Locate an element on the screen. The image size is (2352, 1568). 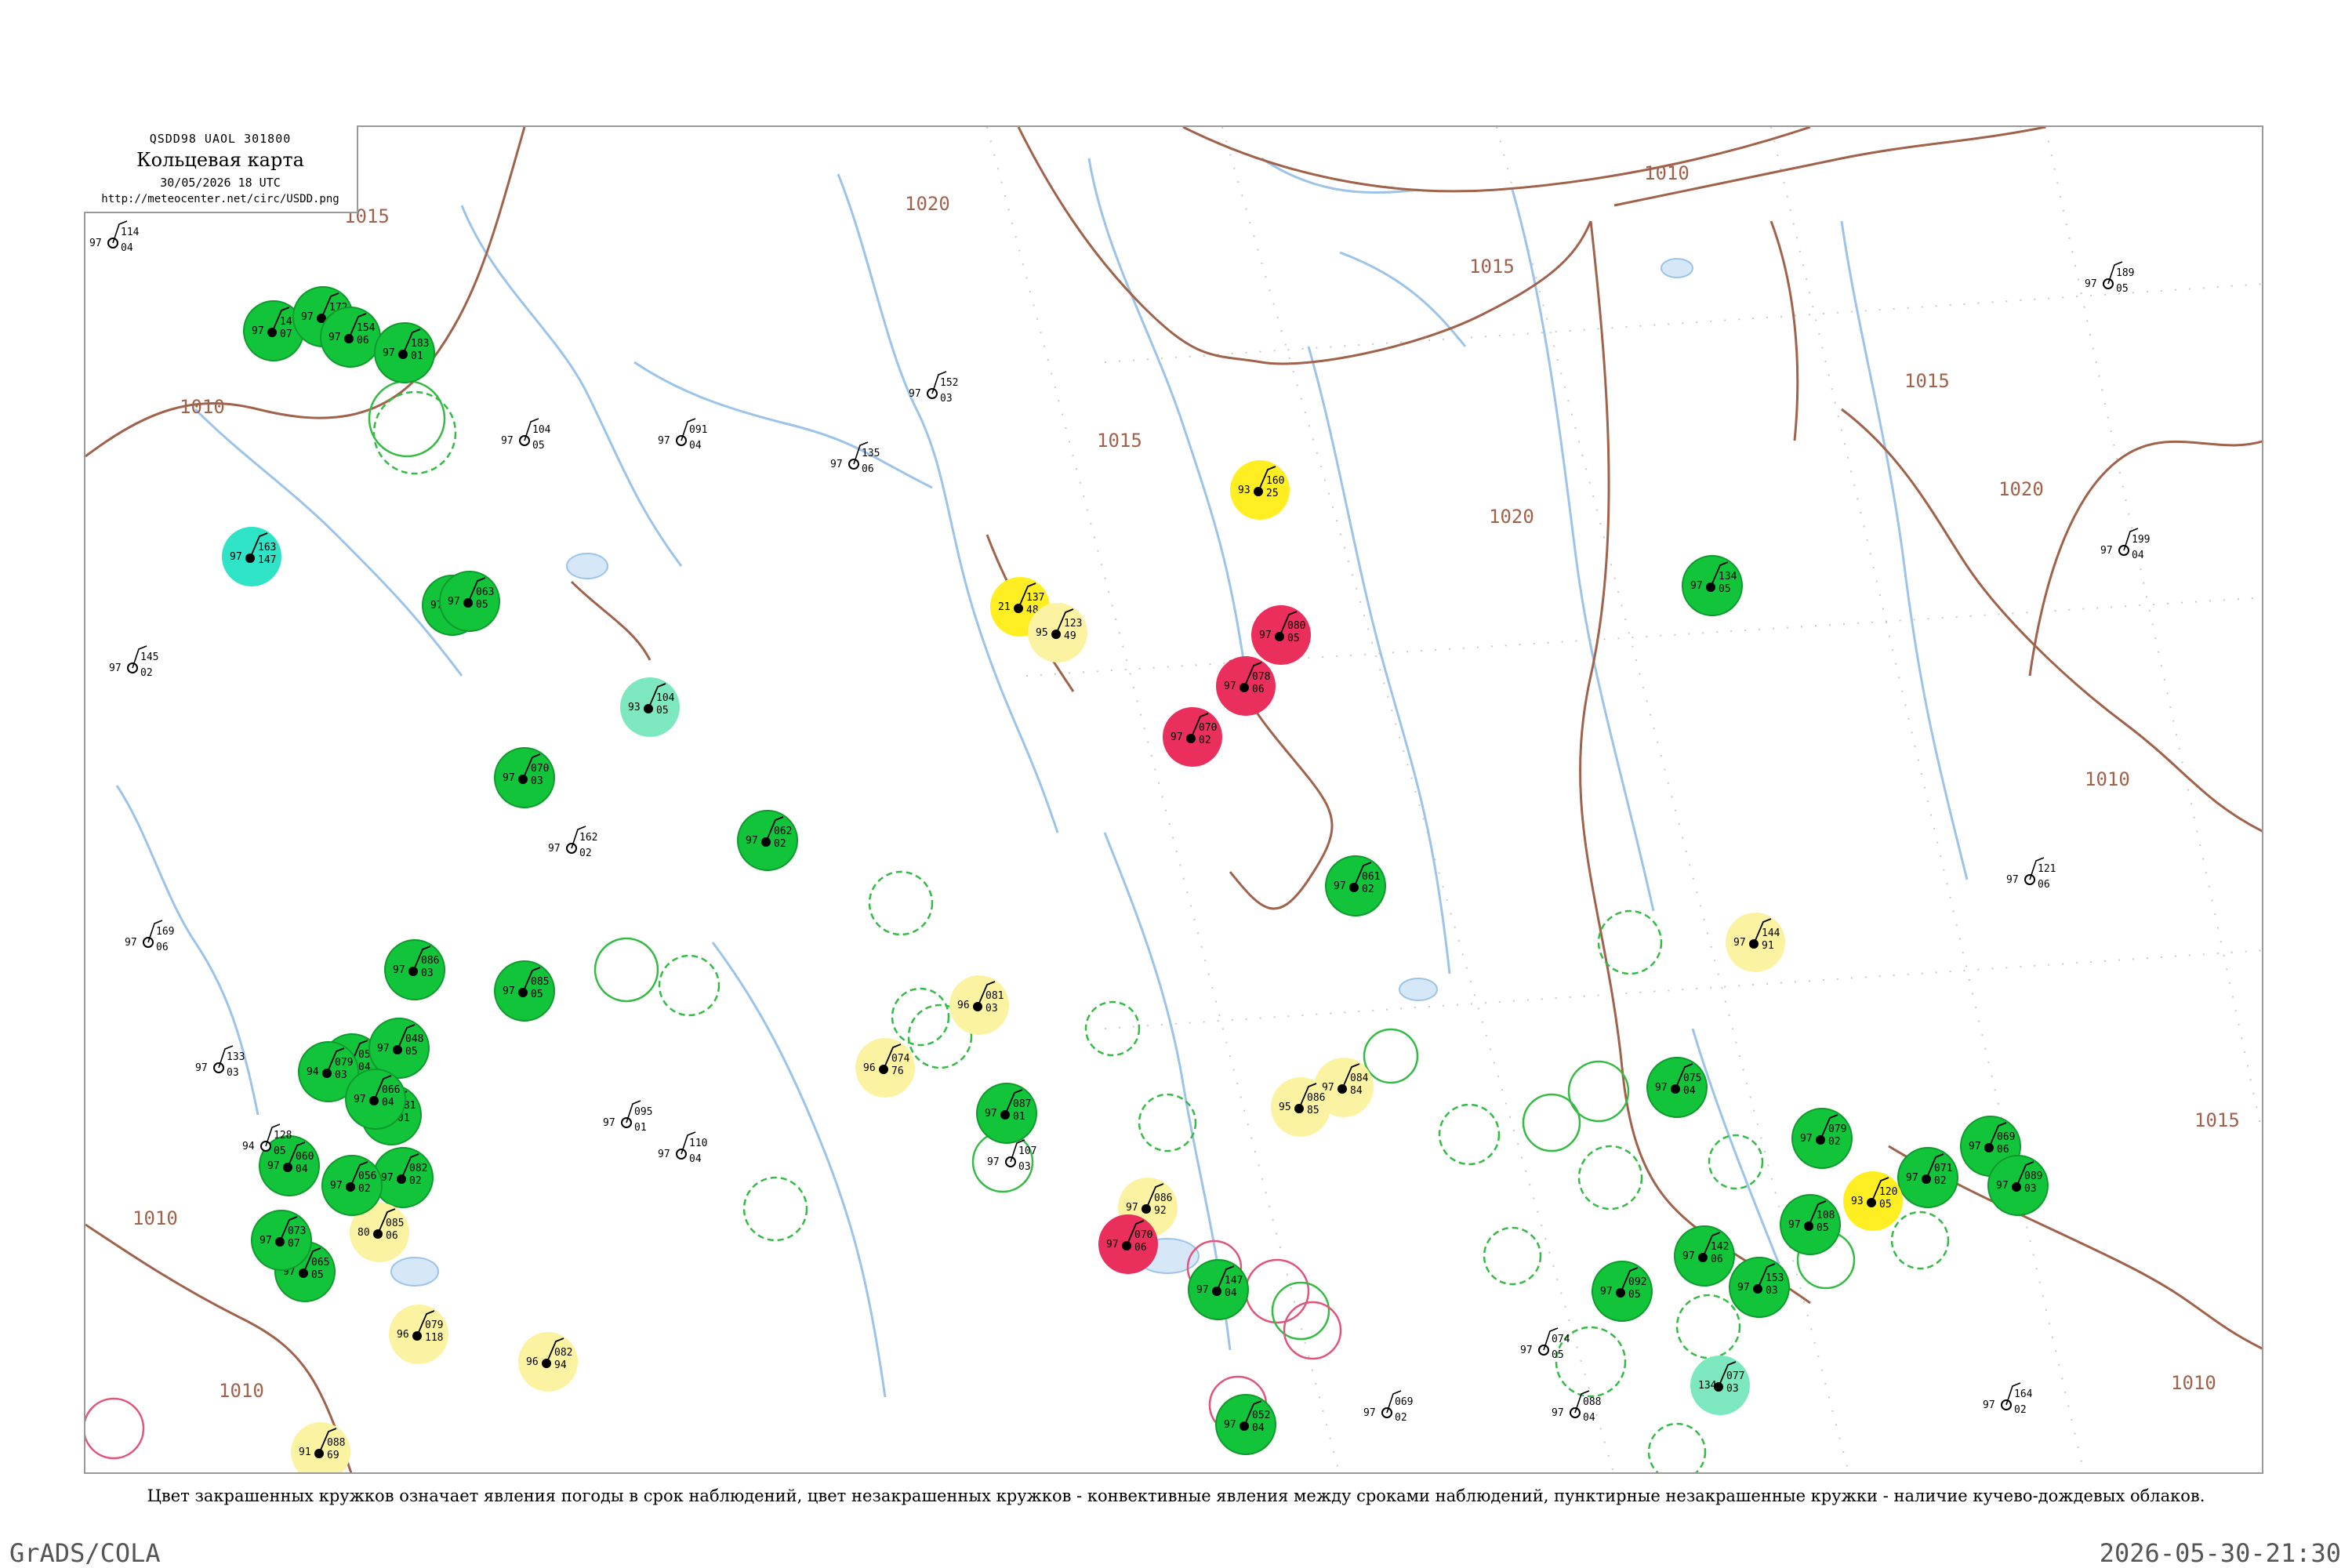
station-marker: 085 97 05 is located at coordinates (524, 991).